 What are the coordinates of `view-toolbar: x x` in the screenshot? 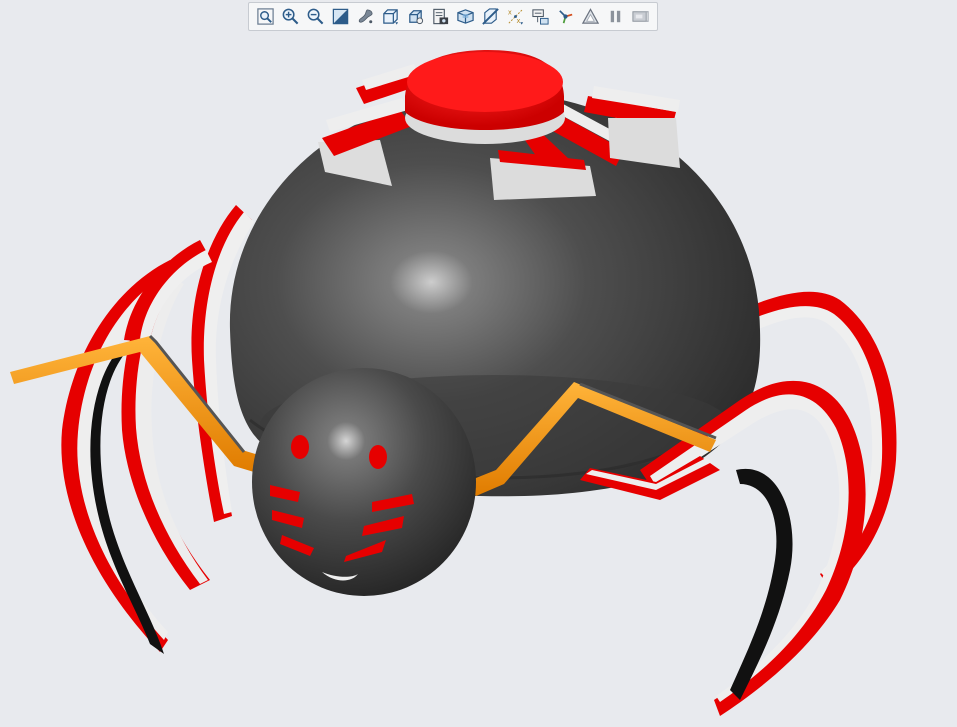 It's located at (453, 16).